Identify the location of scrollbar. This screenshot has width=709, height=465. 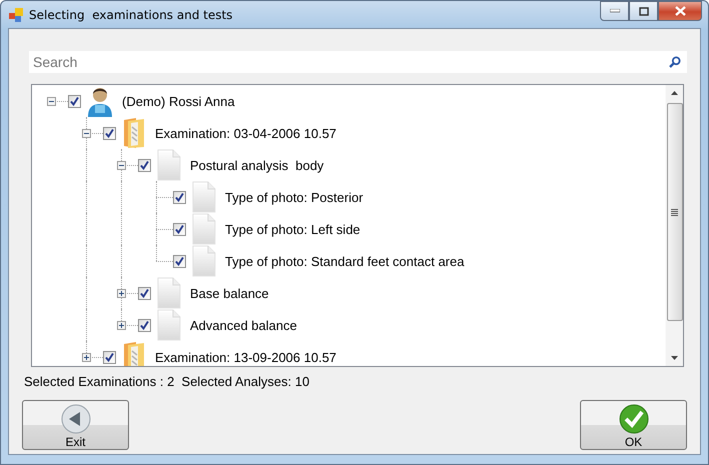
(674, 225).